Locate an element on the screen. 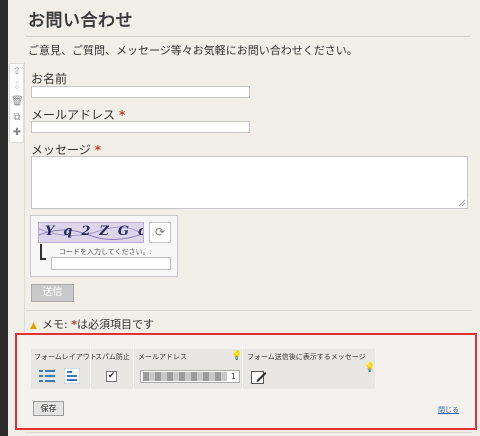 This screenshot has width=480, height=436. message-label-text: メッセージ is located at coordinates (61, 150).